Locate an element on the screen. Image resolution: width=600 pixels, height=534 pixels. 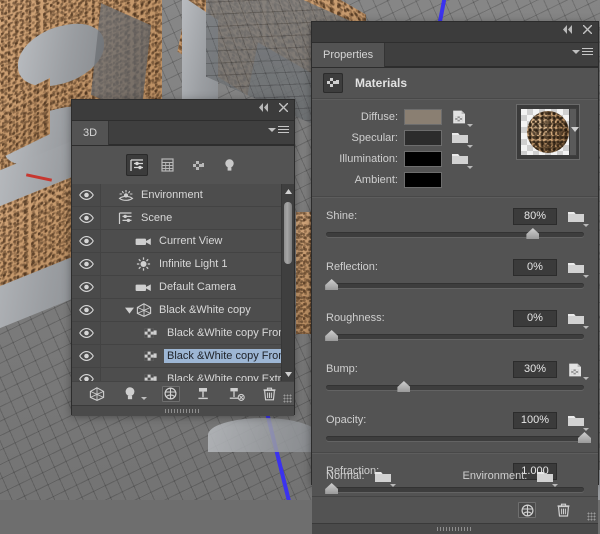
scene-tree-scrollbar is located at coordinates (287, 282).